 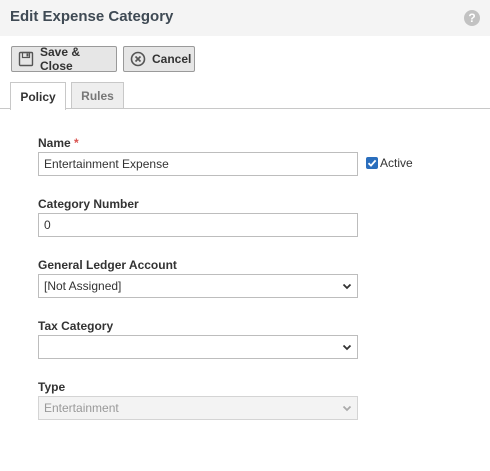 I want to click on cancel-label: Cancel, so click(x=172, y=59).